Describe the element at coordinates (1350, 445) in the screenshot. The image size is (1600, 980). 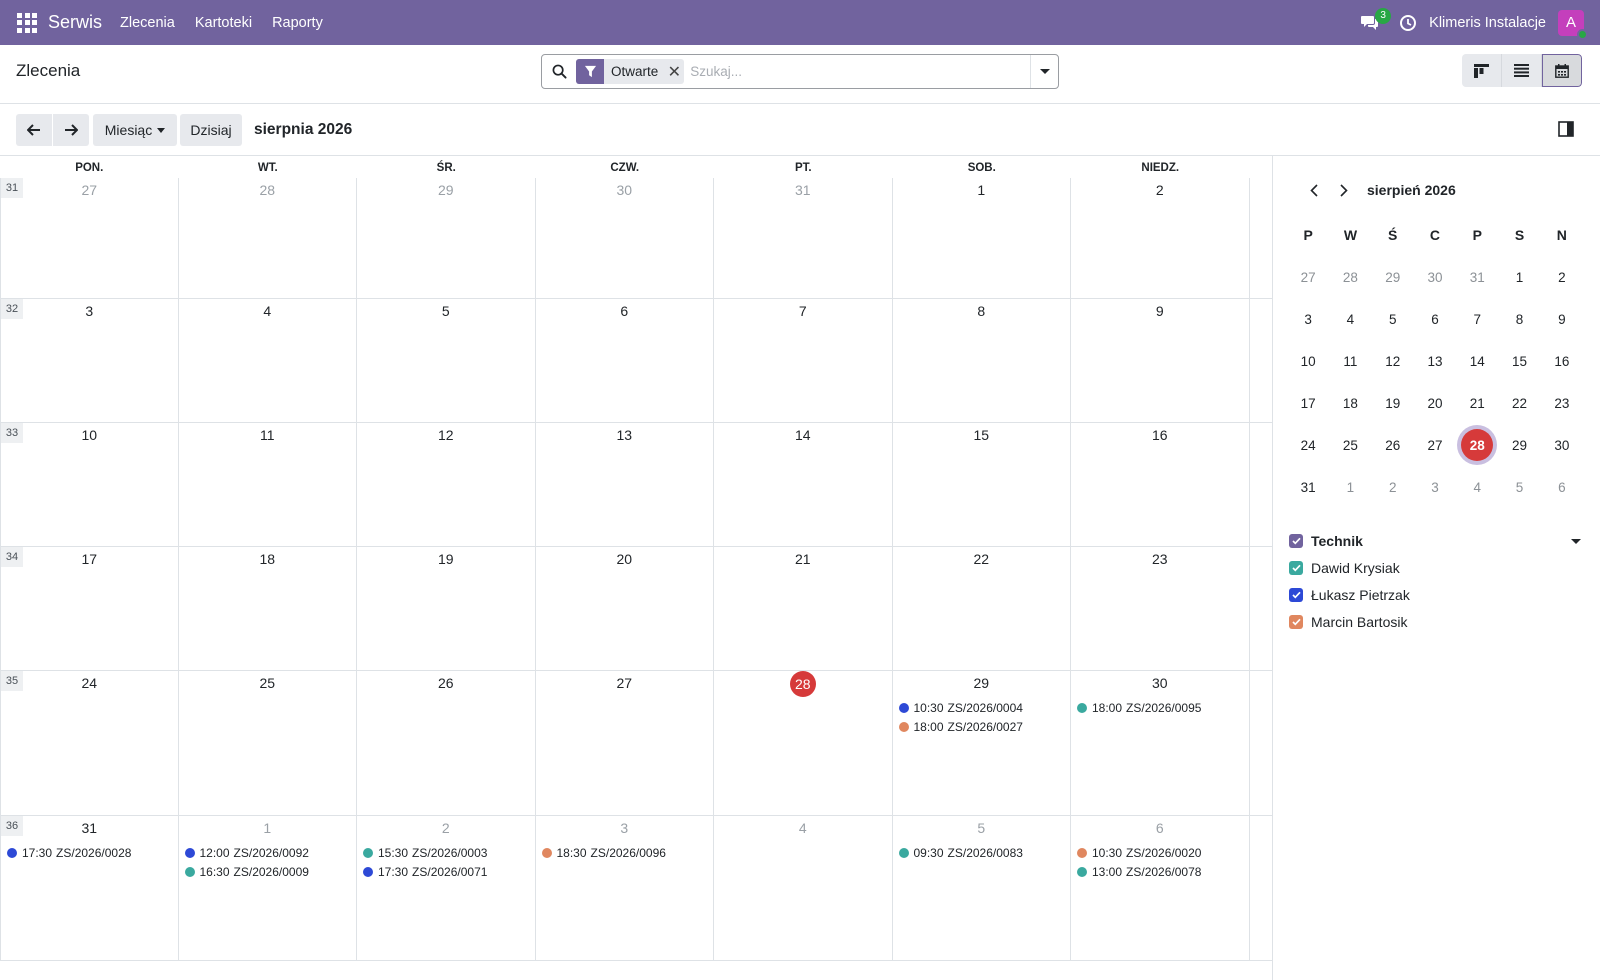
I see `mini-day: 25` at that location.